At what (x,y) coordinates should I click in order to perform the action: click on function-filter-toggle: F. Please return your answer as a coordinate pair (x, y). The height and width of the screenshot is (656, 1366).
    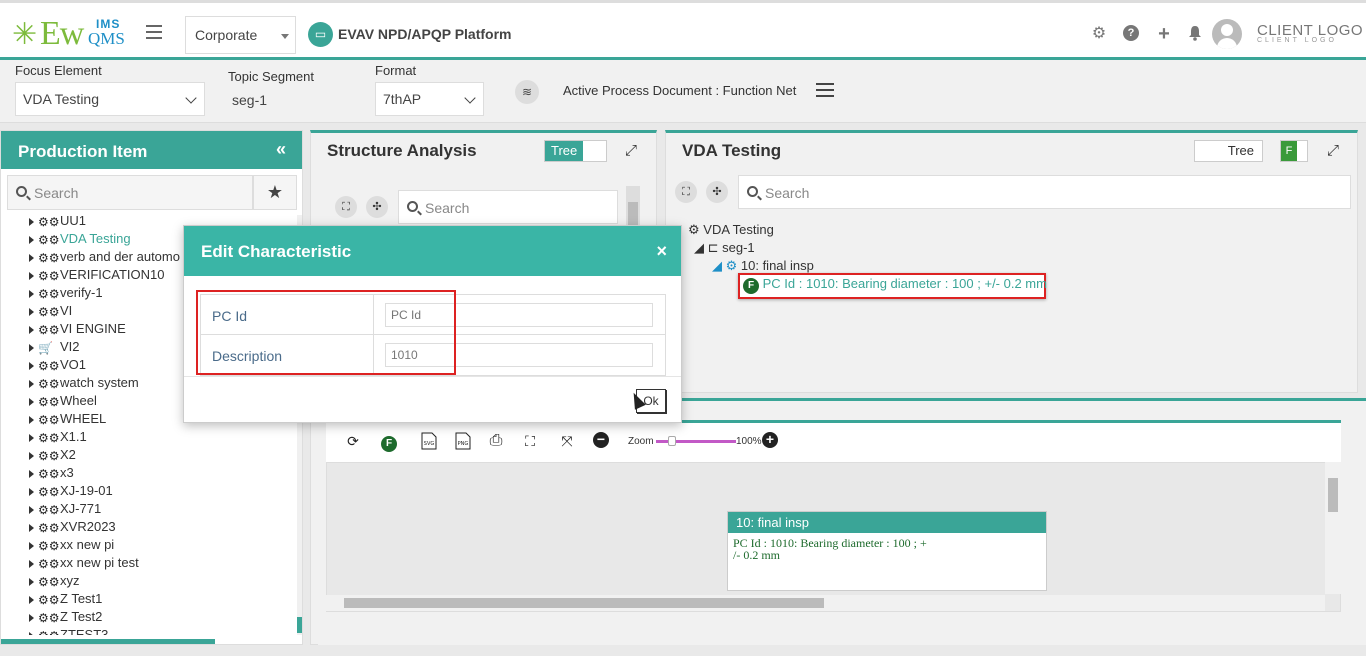
    Looking at the image, I should click on (1294, 151).